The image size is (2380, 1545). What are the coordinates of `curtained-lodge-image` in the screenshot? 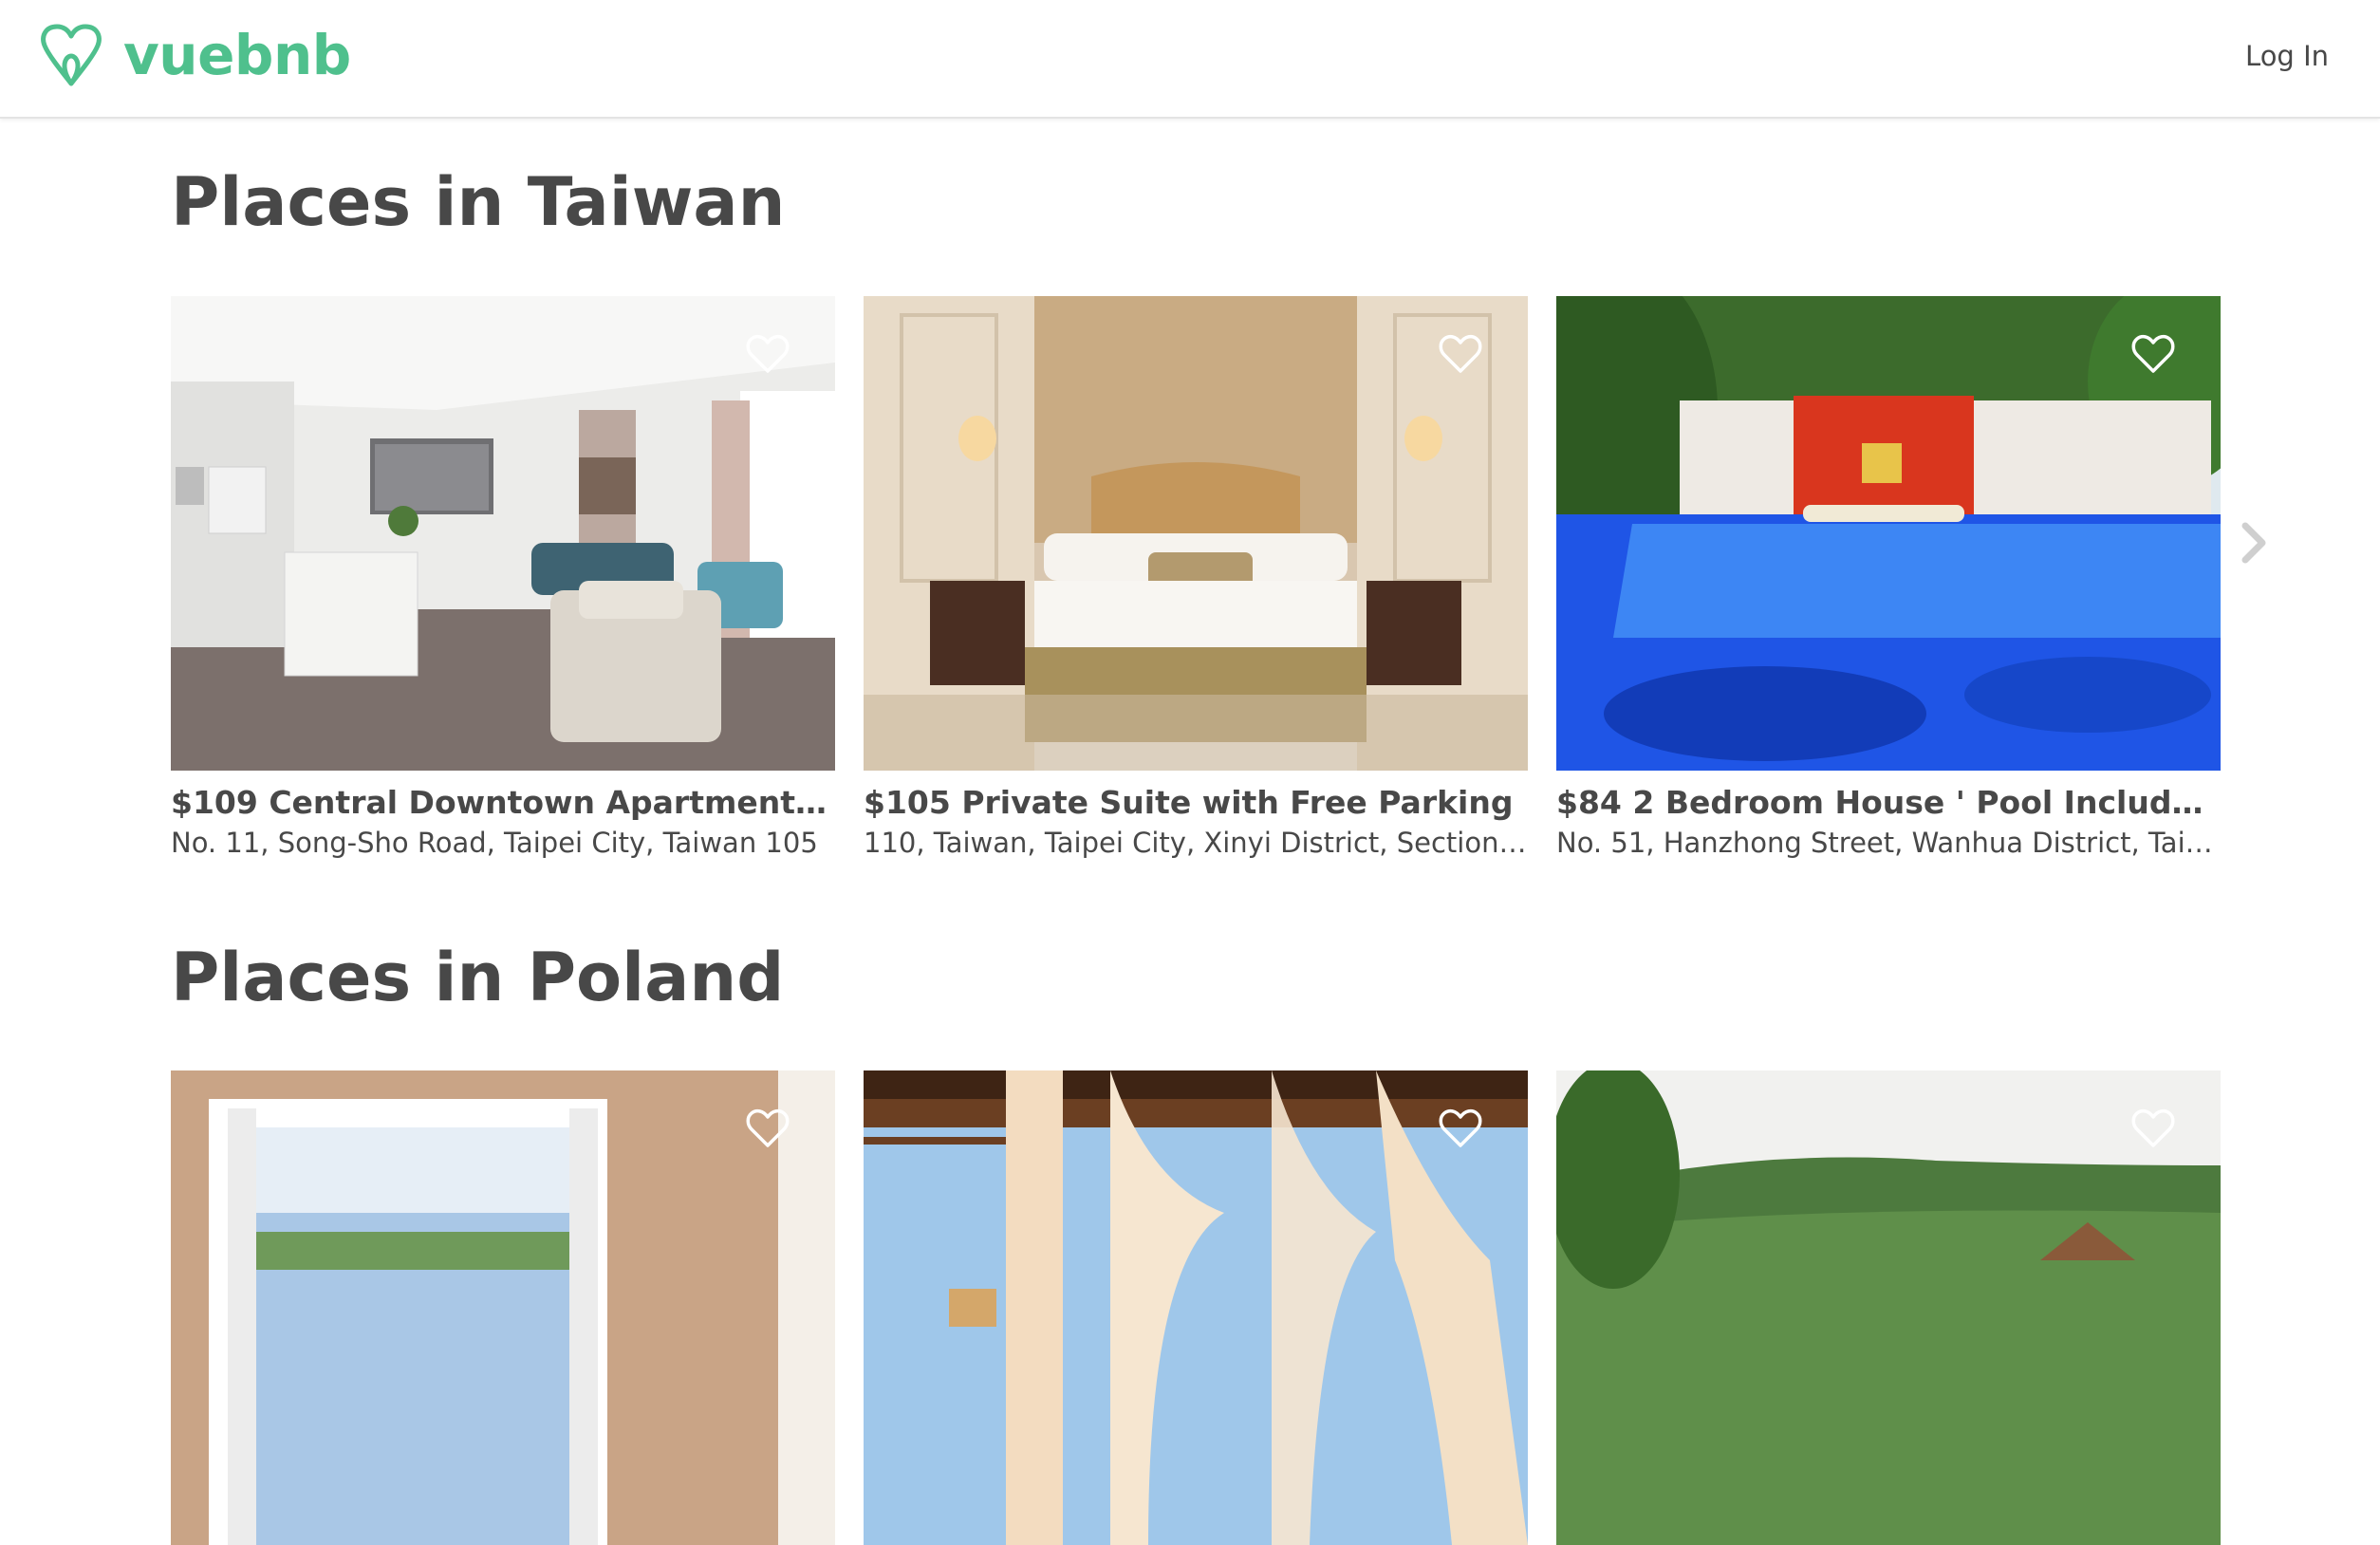 It's located at (1196, 1307).